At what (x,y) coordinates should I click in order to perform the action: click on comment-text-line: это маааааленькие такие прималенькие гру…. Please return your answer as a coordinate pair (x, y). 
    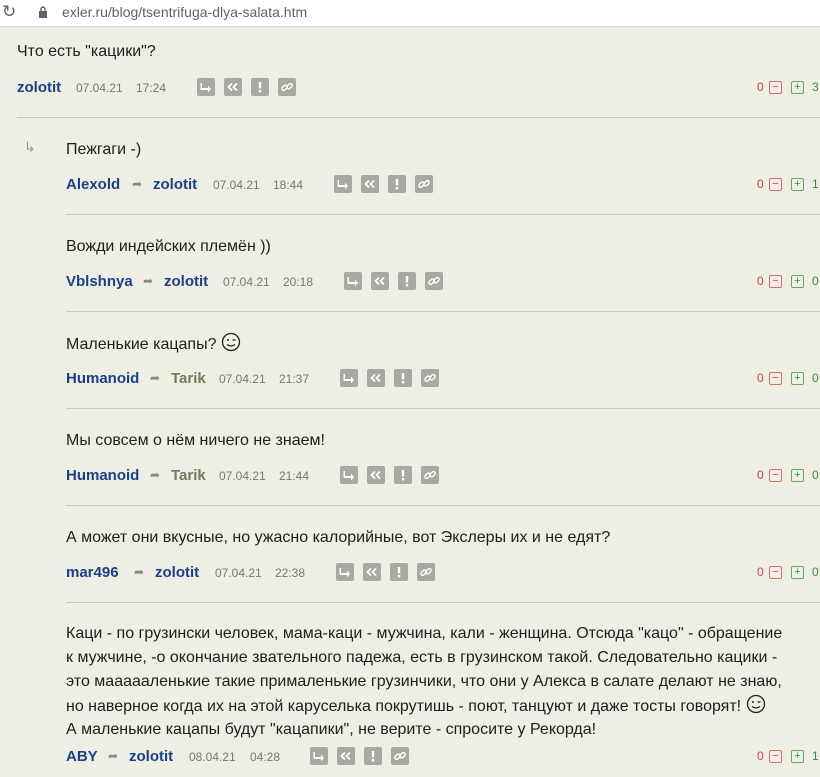
    Looking at the image, I should click on (424, 681).